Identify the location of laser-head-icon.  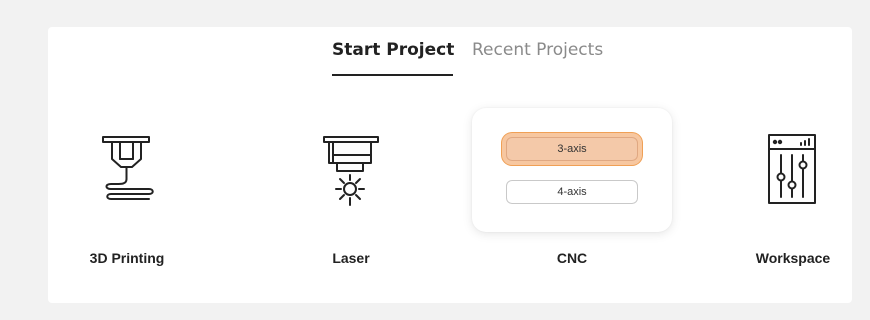
(351, 173).